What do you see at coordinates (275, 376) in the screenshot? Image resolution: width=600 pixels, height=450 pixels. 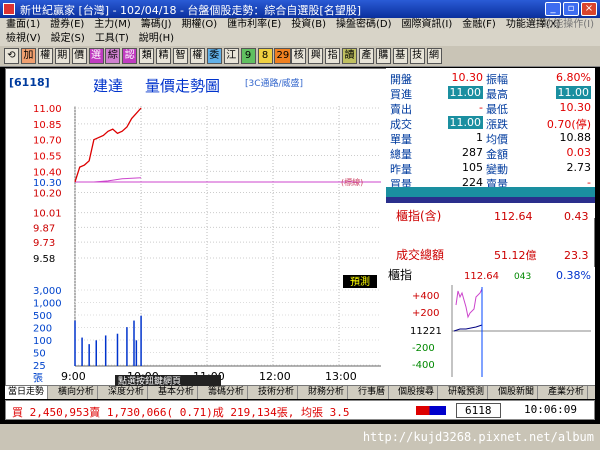 I see `time-tick: 12:00` at bounding box center [275, 376].